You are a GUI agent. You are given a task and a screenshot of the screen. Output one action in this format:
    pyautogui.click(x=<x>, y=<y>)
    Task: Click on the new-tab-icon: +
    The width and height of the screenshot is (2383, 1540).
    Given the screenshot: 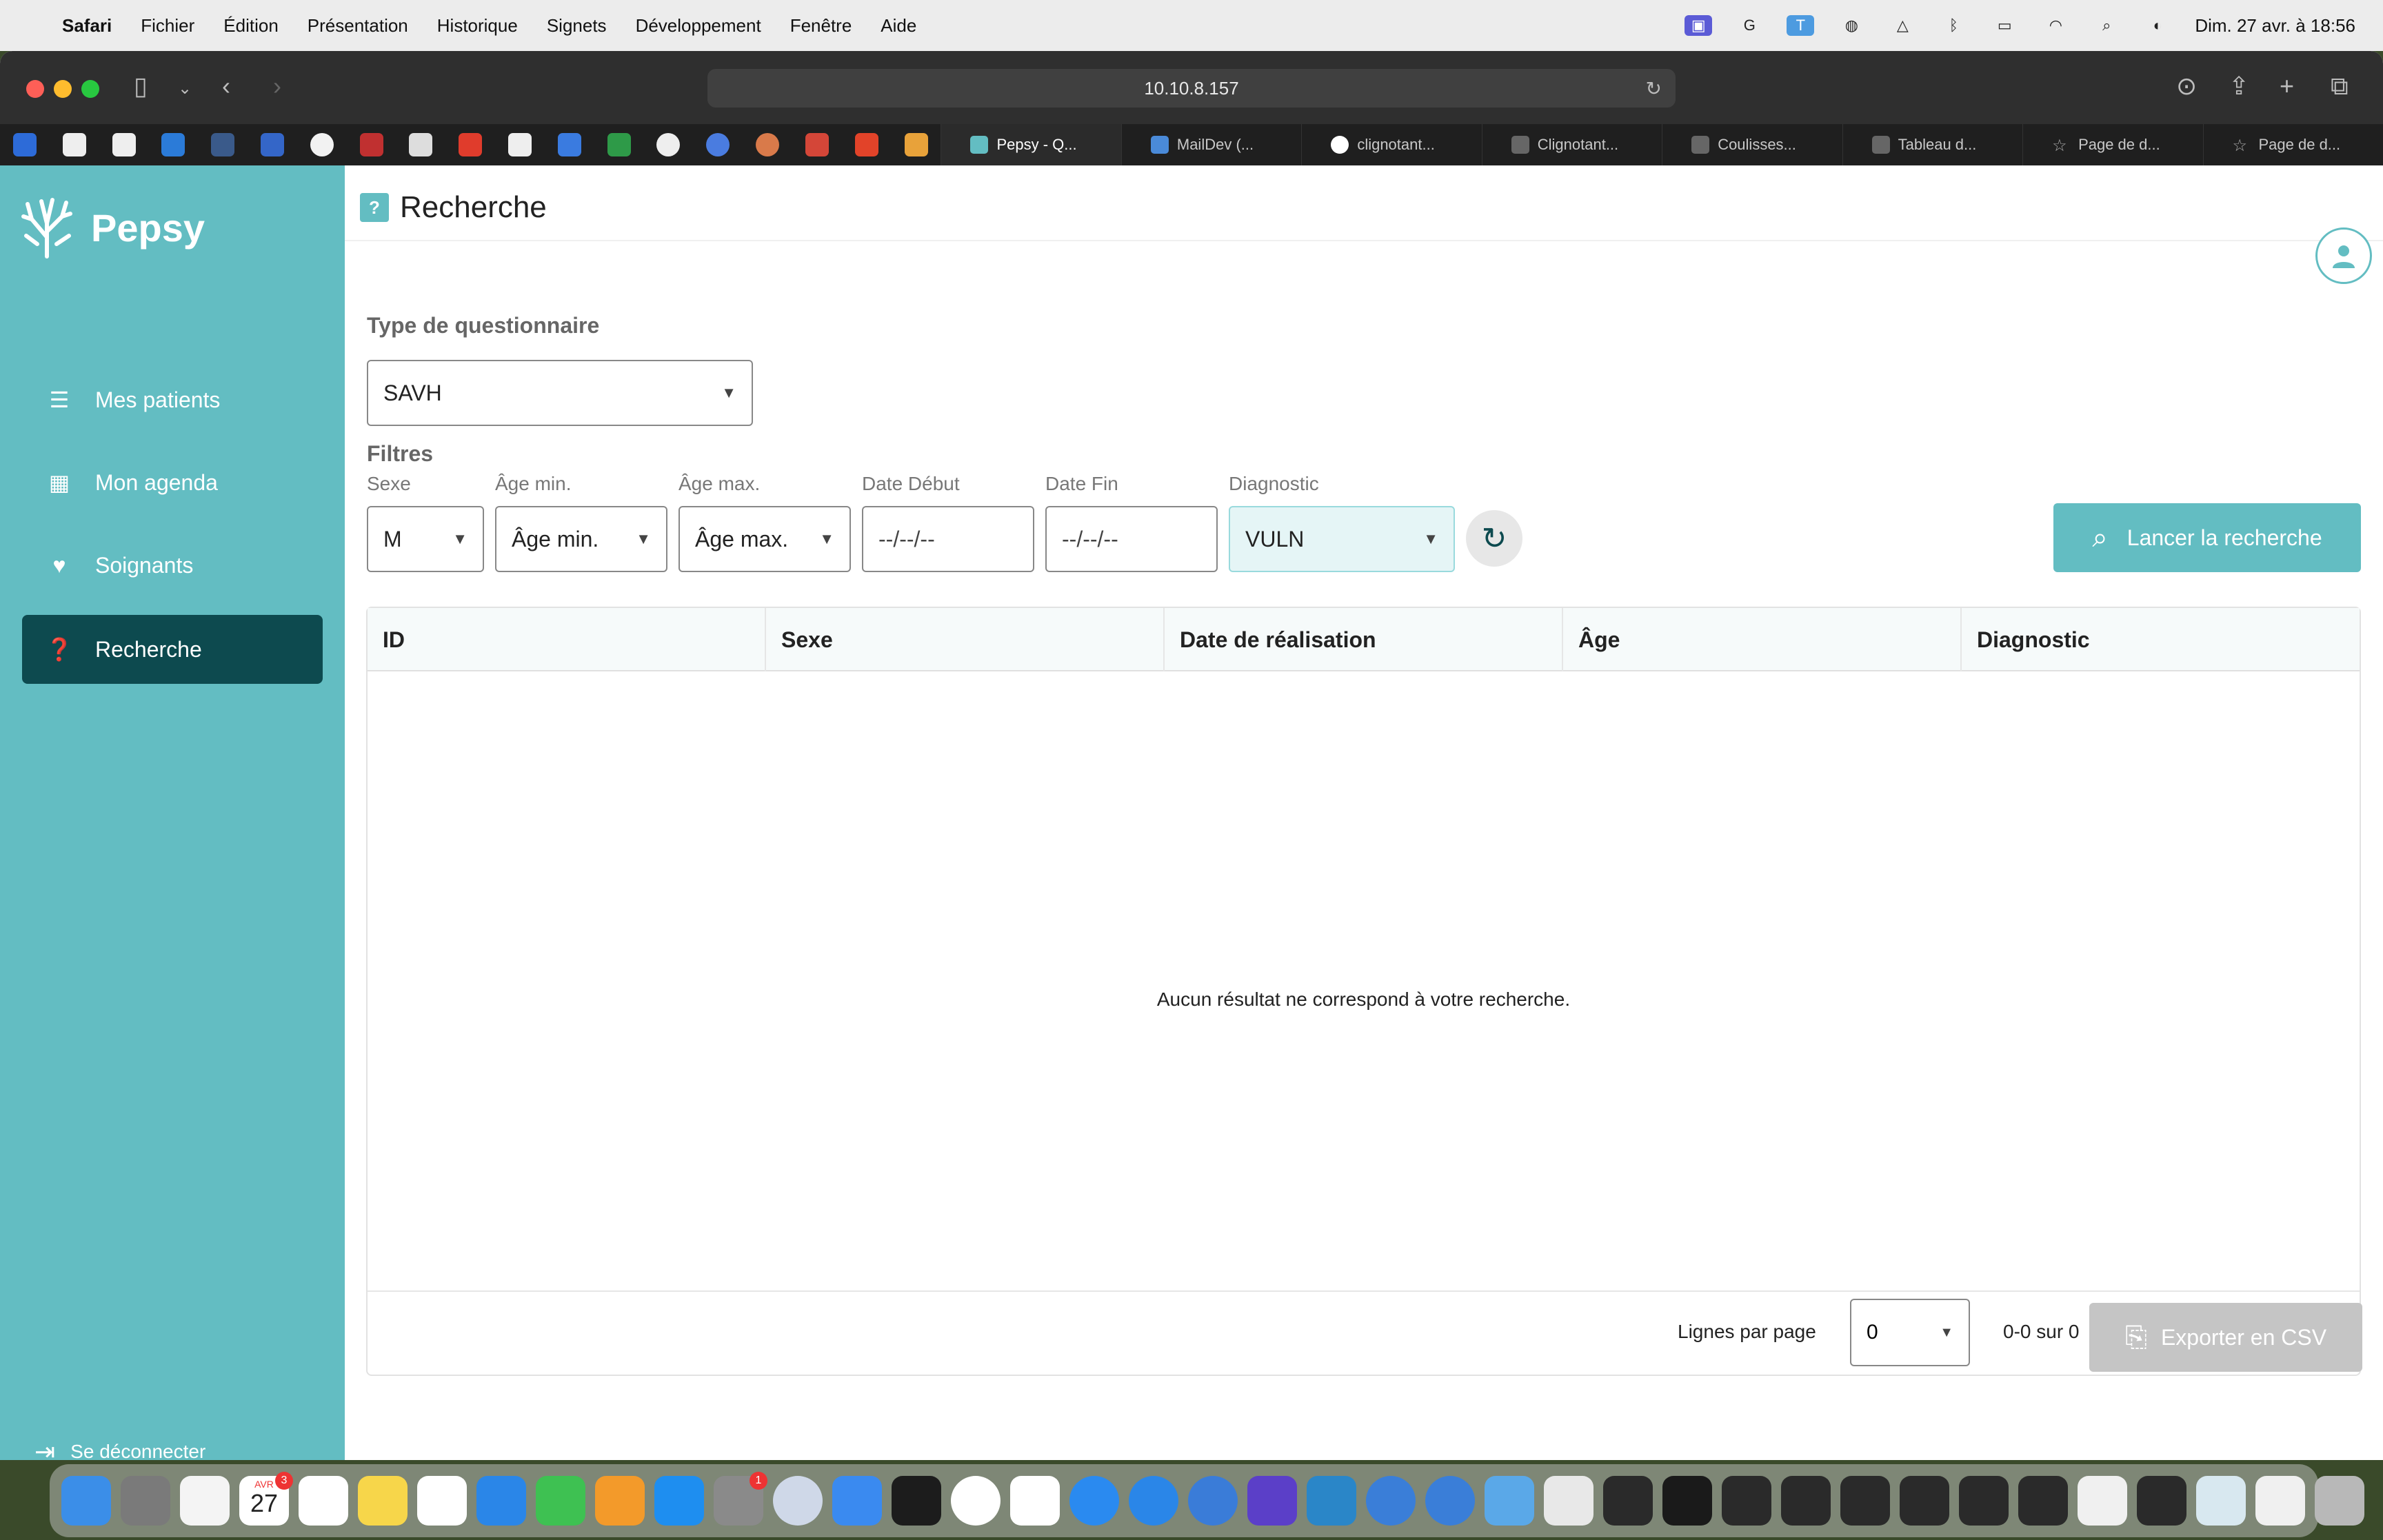 What is the action you would take?
    pyautogui.click(x=2287, y=87)
    